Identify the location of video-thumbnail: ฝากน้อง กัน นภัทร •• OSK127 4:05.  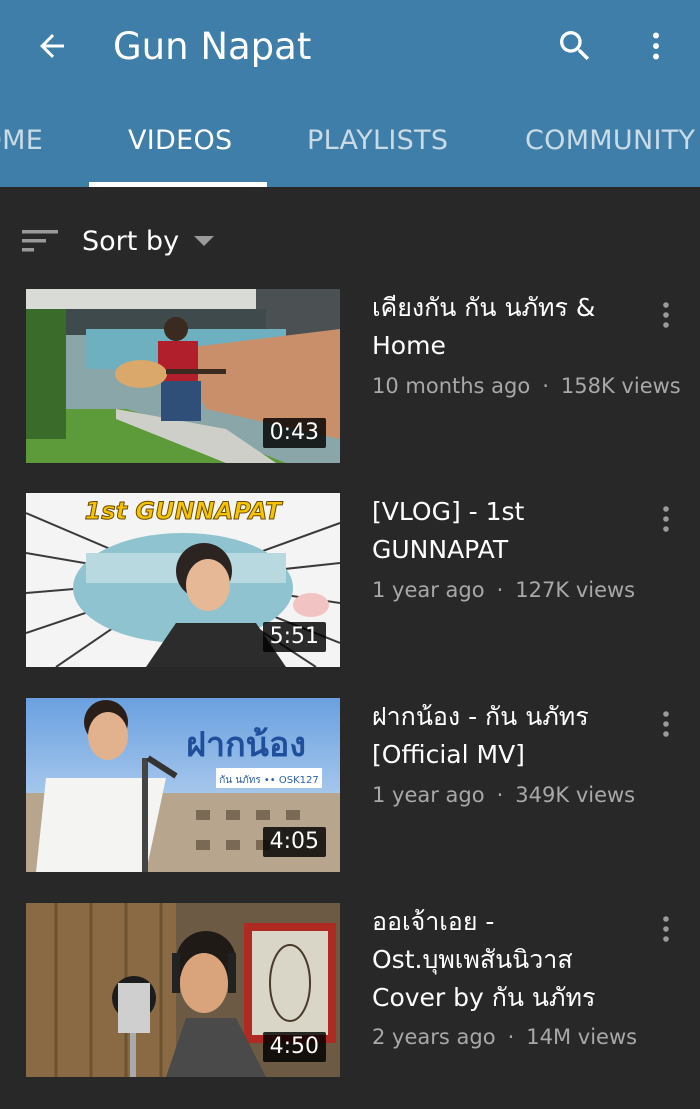
(183, 785).